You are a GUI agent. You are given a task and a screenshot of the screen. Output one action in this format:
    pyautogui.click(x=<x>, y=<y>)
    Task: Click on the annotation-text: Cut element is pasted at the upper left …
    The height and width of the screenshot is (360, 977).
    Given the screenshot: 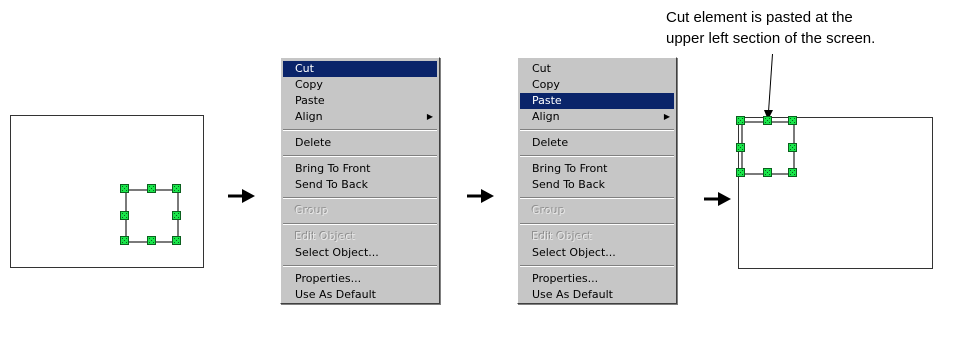 What is the action you would take?
    pyautogui.click(x=770, y=28)
    